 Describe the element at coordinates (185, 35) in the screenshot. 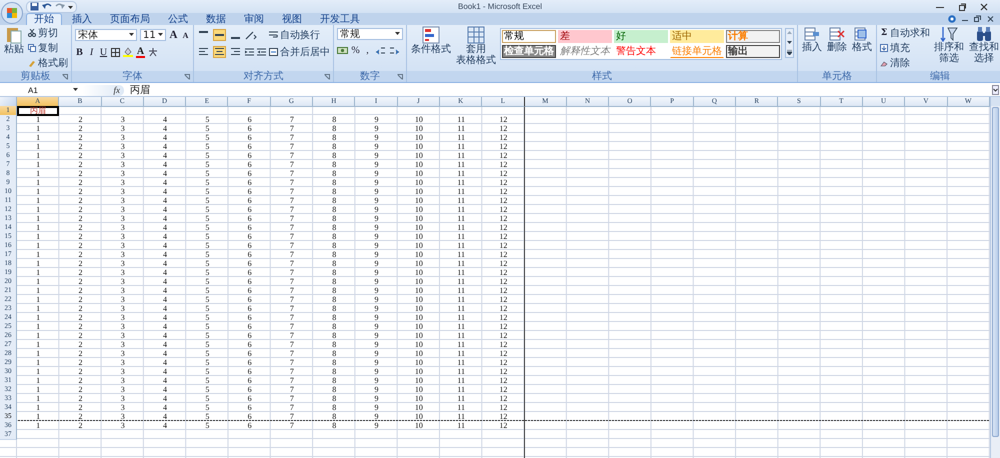

I see `shrink-font-button: A` at that location.